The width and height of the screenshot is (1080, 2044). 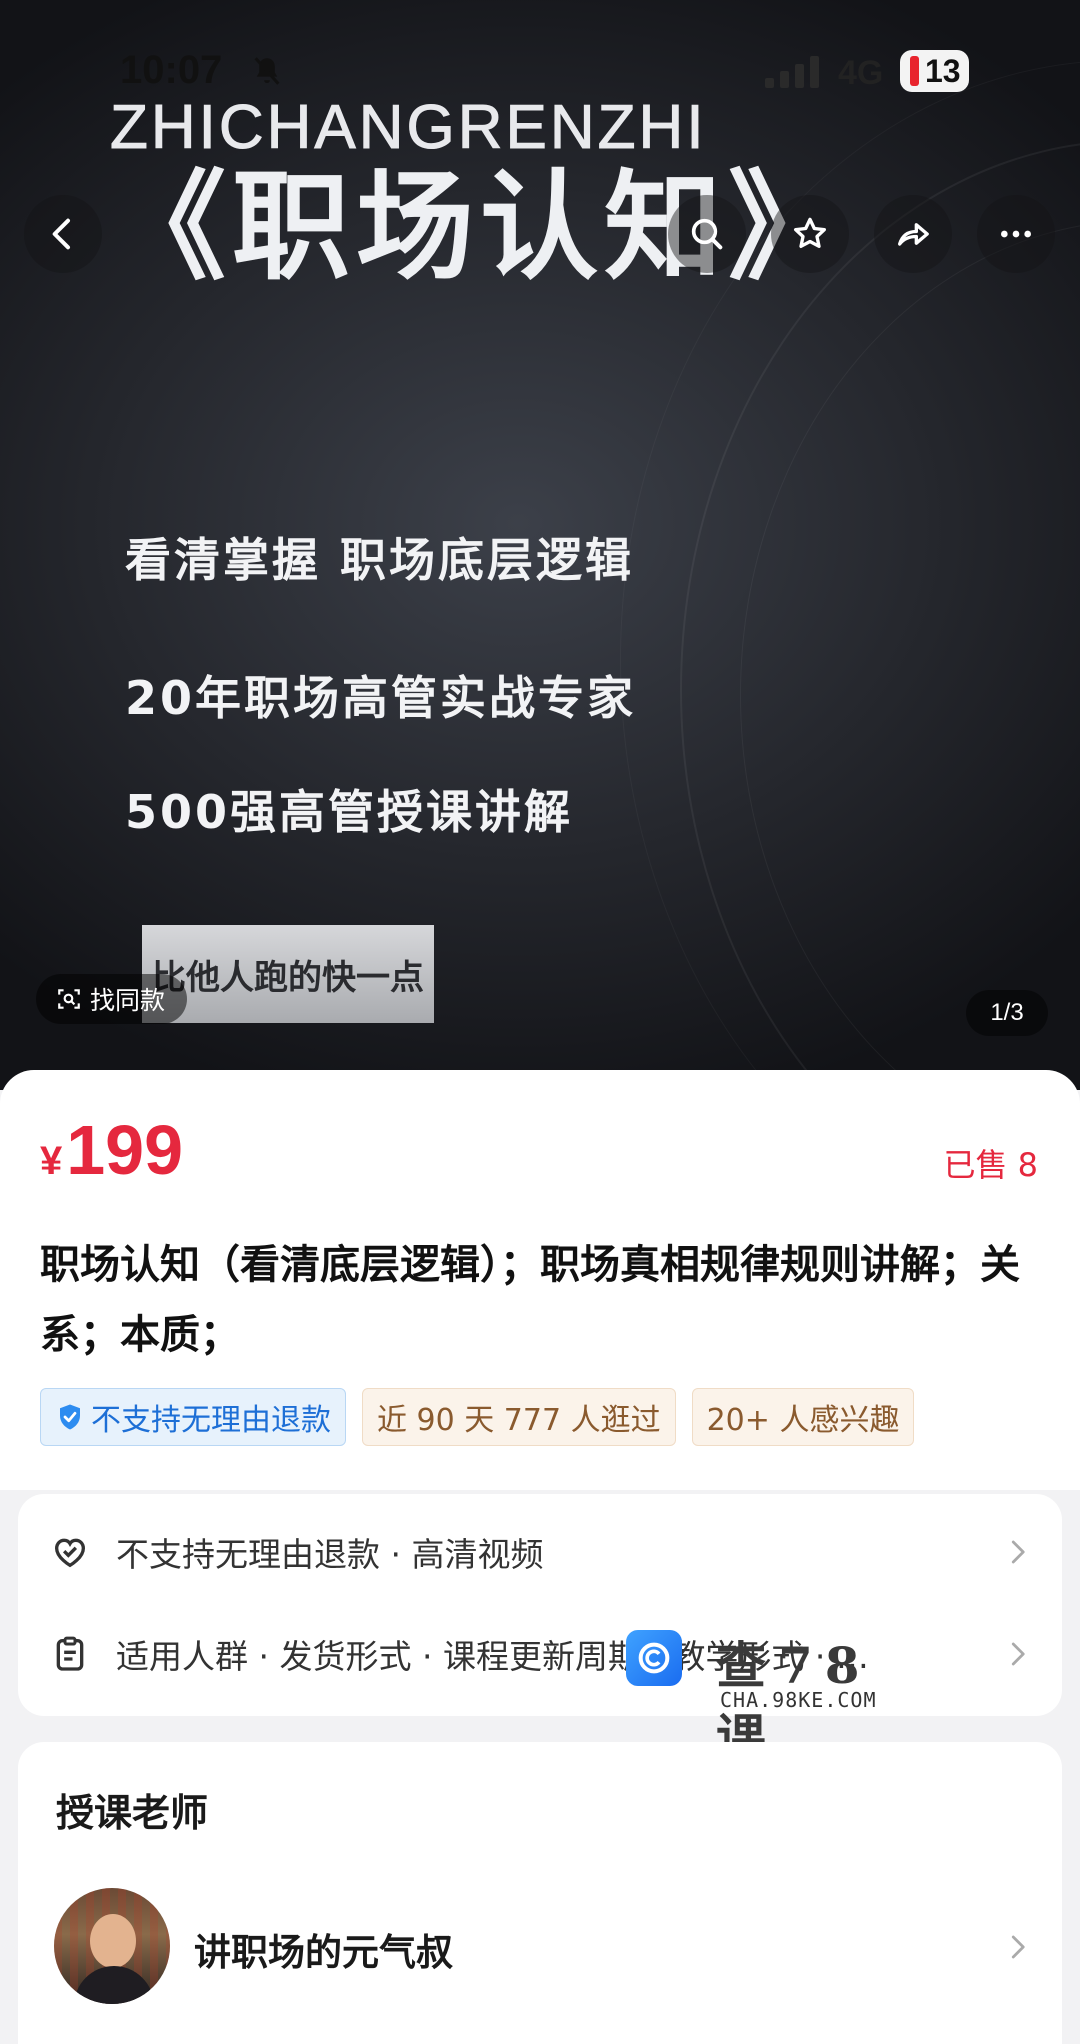 What do you see at coordinates (349, 812) in the screenshot?
I see `hero-line: 500强高管授课讲解` at bounding box center [349, 812].